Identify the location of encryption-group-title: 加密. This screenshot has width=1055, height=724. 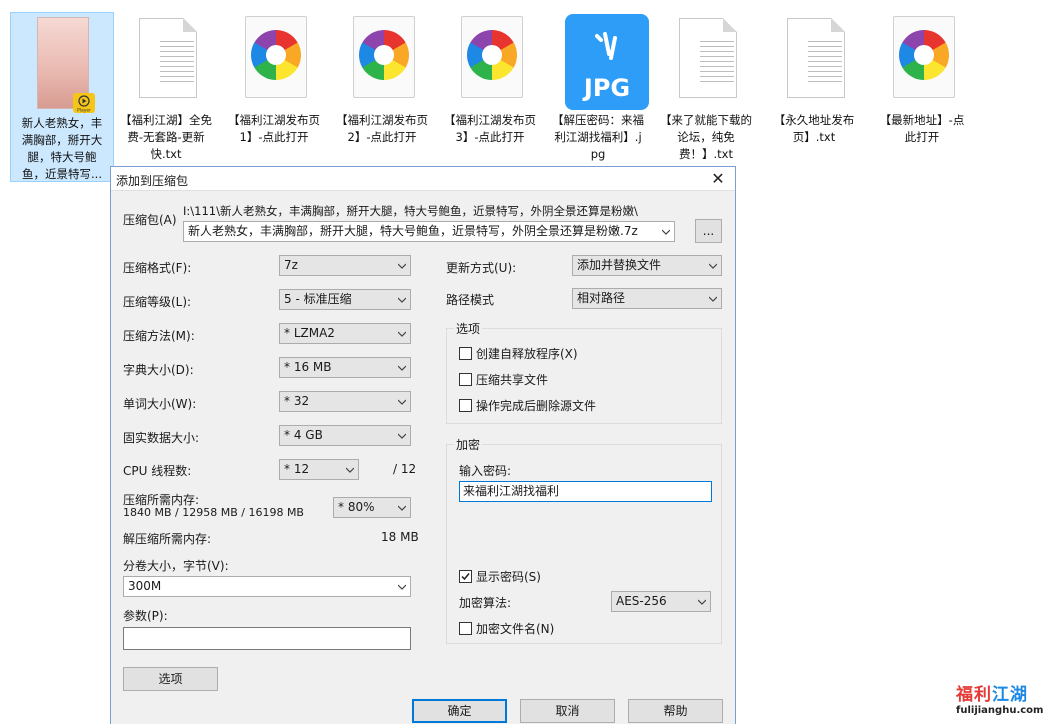
(468, 444).